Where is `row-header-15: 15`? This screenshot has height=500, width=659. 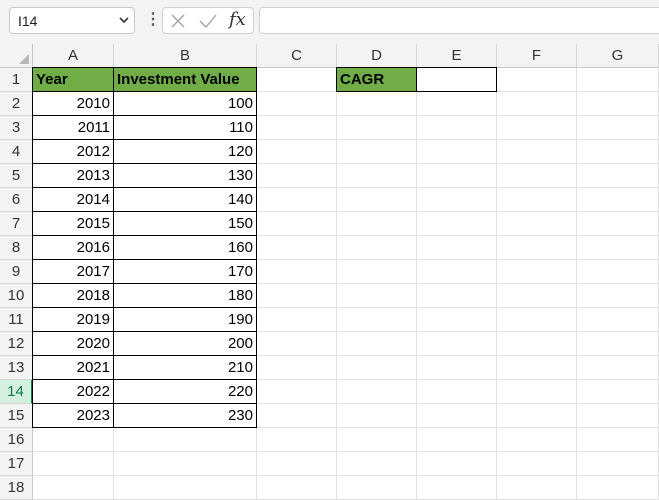 row-header-15: 15 is located at coordinates (16, 416).